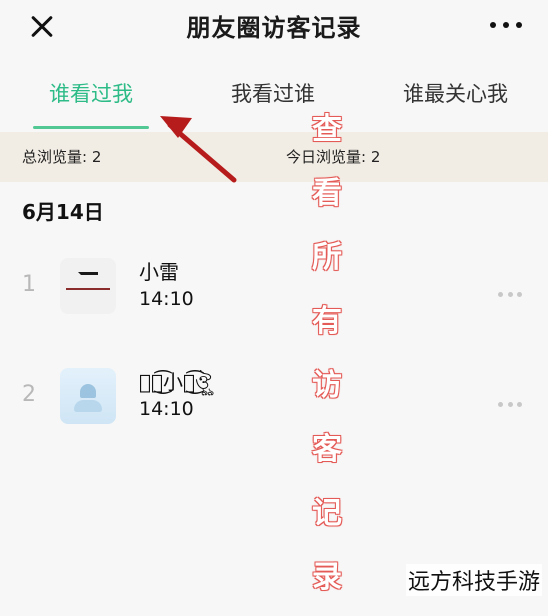  Describe the element at coordinates (29, 284) in the screenshot. I see `visitor-index: 1` at that location.